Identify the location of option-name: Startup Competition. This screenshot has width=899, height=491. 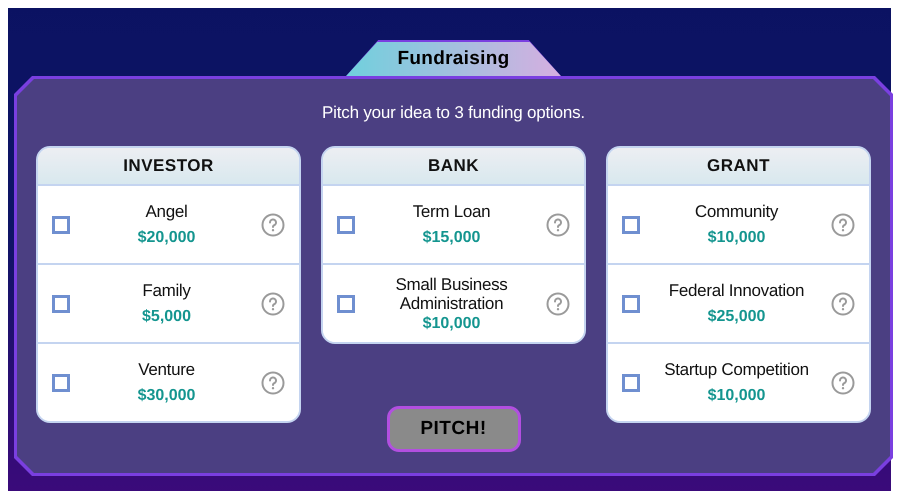
(736, 369).